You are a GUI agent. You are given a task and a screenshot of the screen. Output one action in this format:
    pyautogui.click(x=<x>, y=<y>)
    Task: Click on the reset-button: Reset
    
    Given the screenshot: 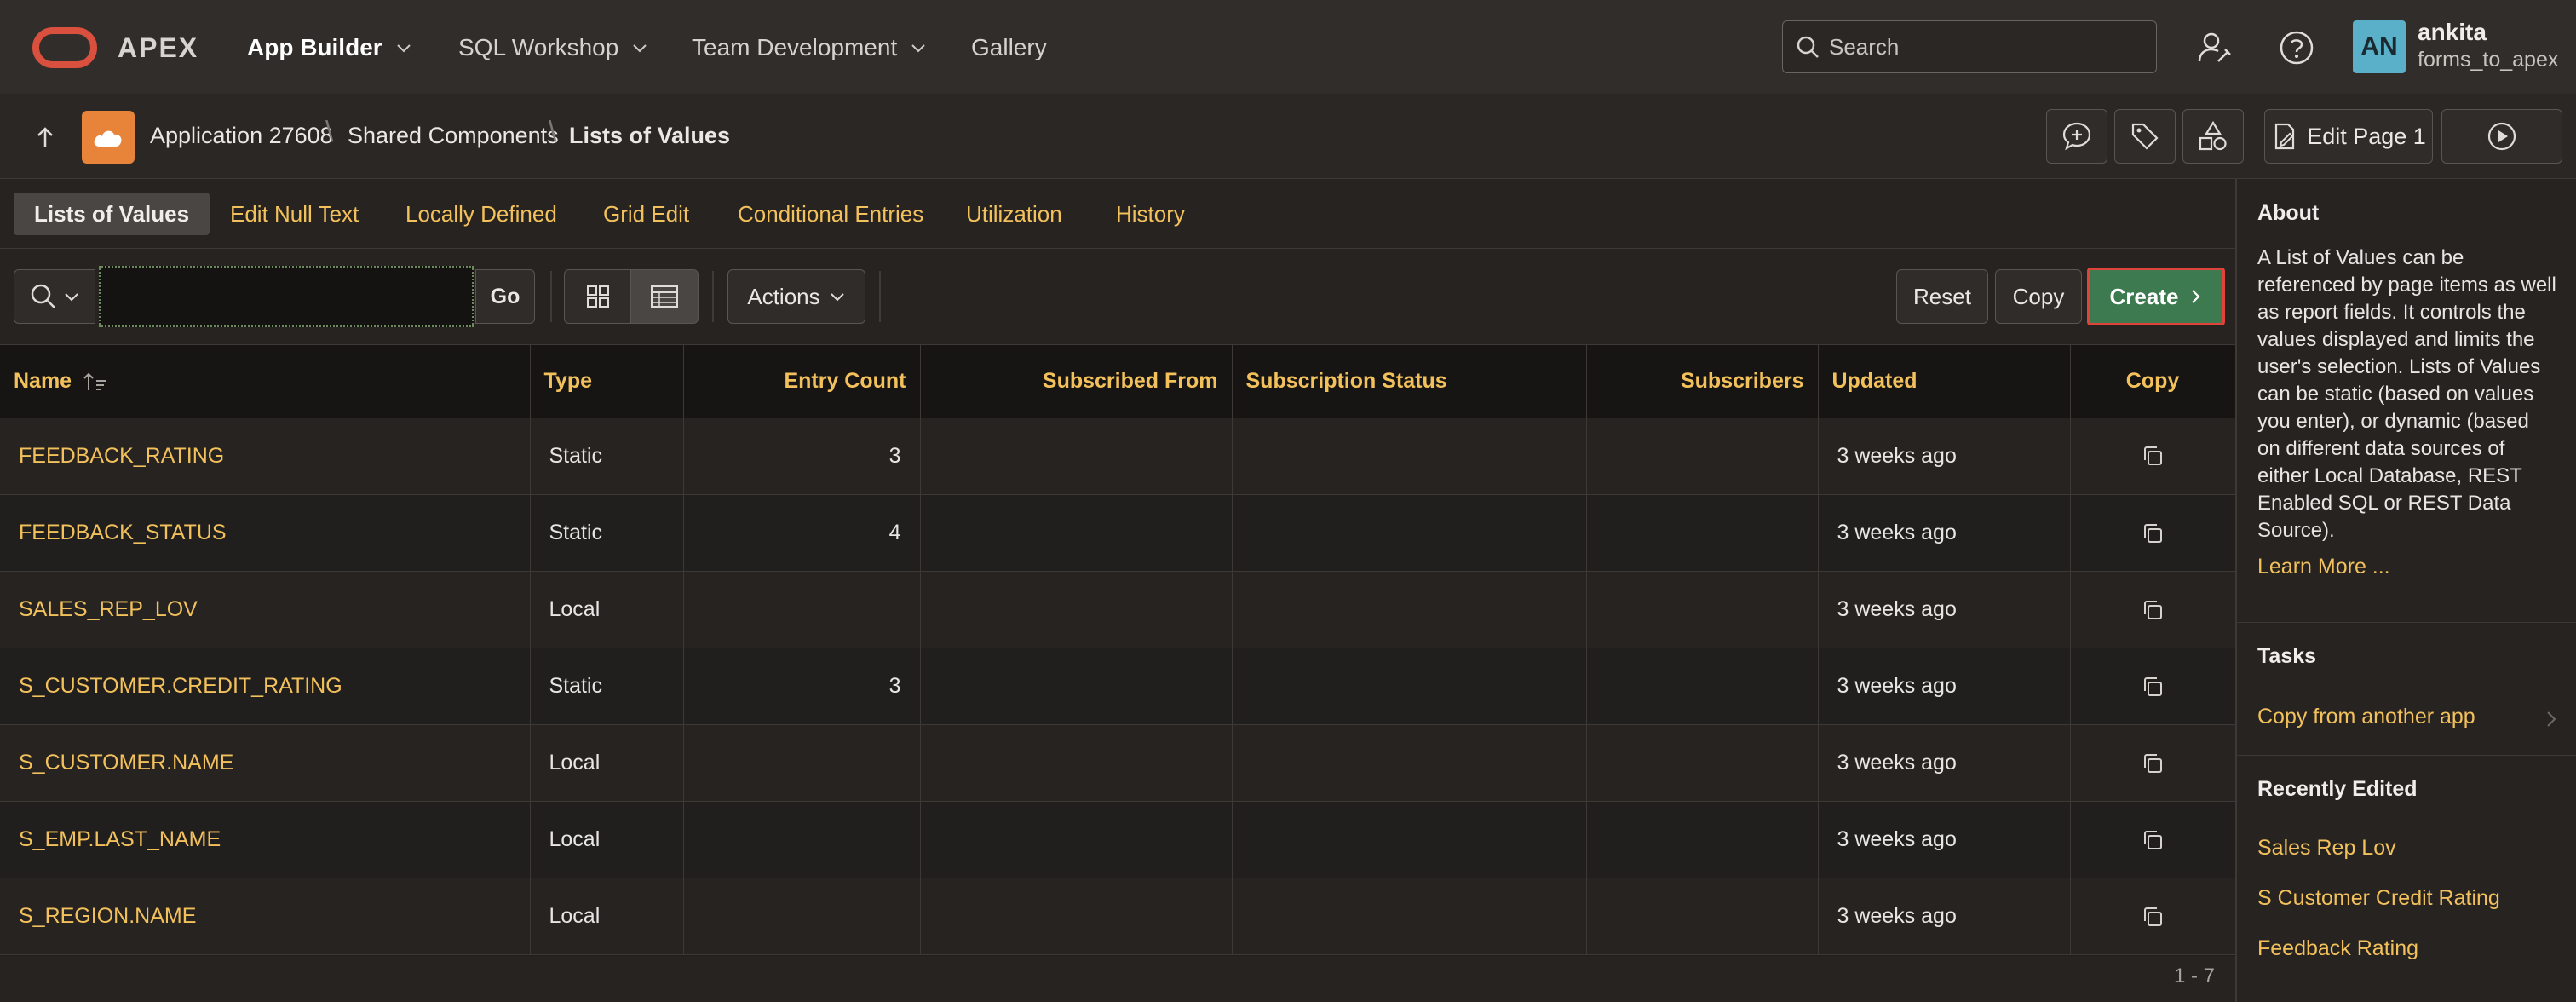 What is the action you would take?
    pyautogui.click(x=1942, y=296)
    